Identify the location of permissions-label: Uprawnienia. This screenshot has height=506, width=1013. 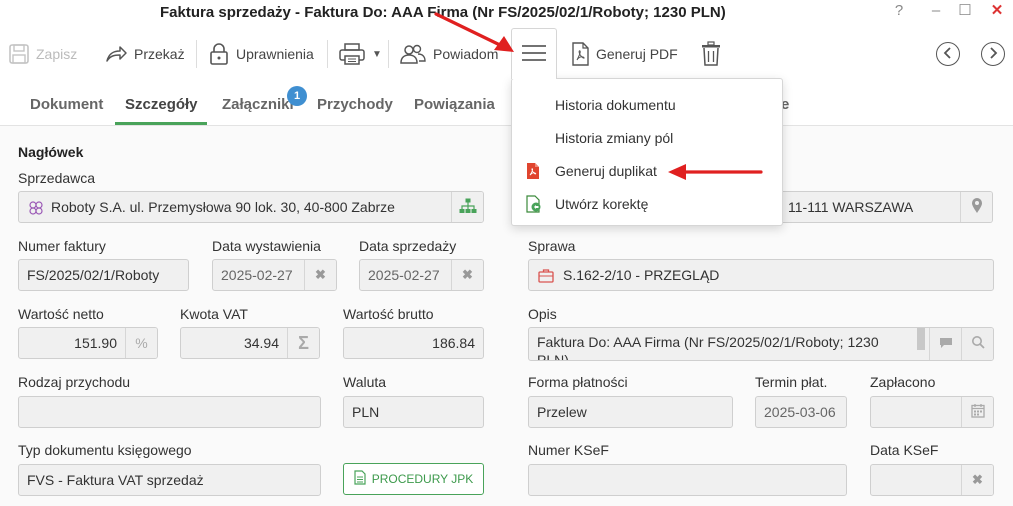
(275, 54).